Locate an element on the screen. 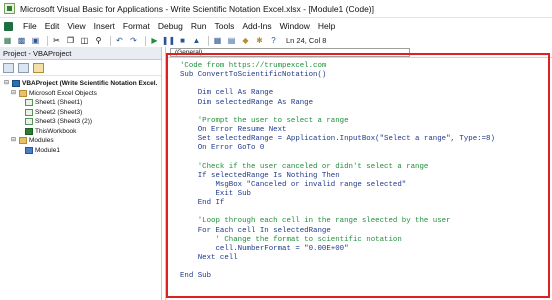  menu-add-ins: Add-Ins is located at coordinates (256, 26).